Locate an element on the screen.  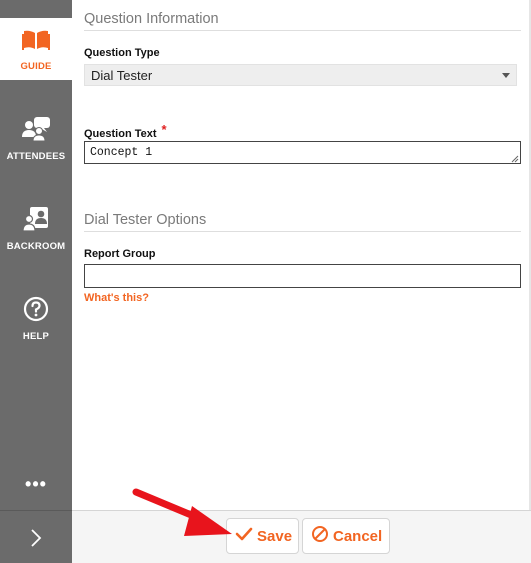
sidebar-item-attendees: ATTENDEES is located at coordinates (36, 141).